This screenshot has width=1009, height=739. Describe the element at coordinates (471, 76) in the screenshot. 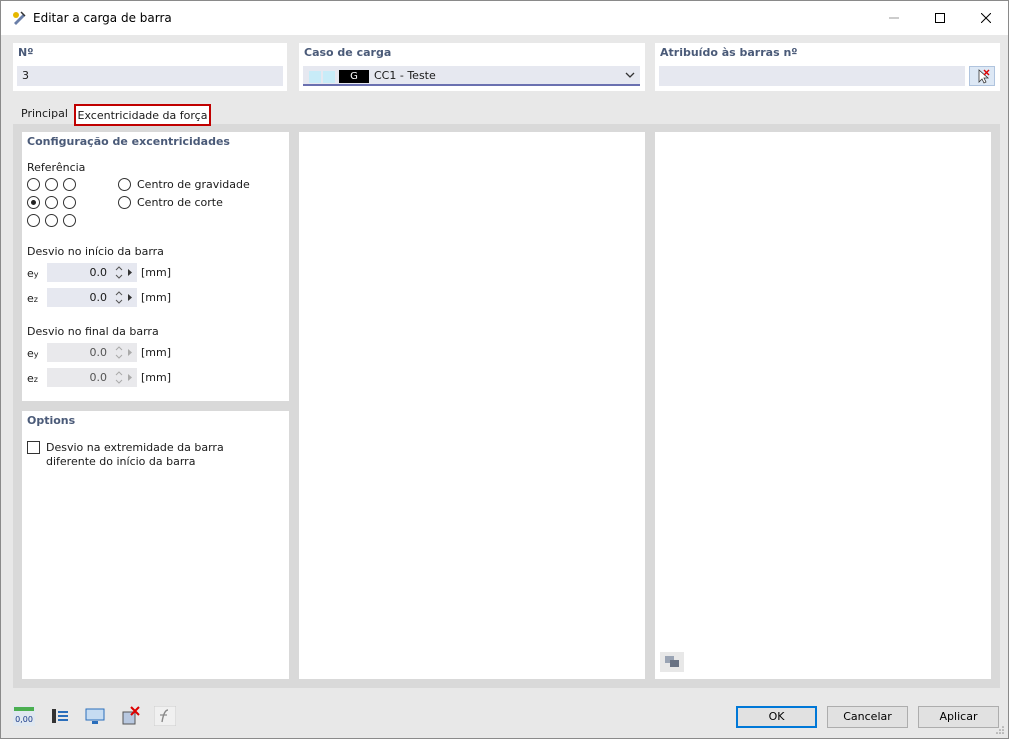

I see `load-case-dropdown: G CC1 - Teste` at that location.